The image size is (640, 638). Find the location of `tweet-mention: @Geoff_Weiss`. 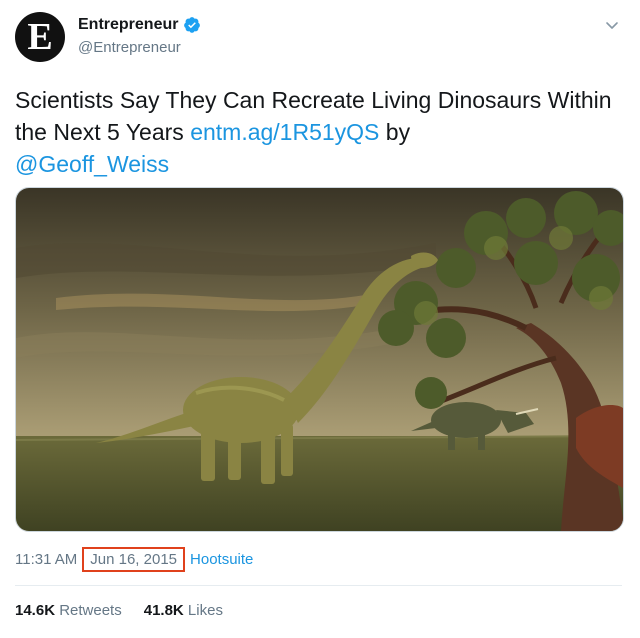

tweet-mention: @Geoff_Weiss is located at coordinates (92, 164).